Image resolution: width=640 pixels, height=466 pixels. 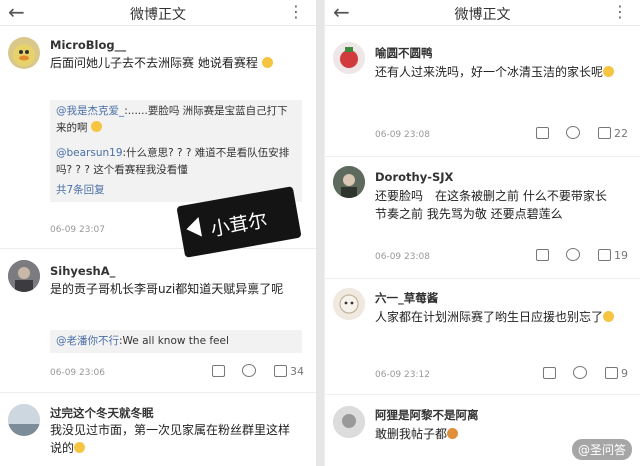 What do you see at coordinates (427, 415) in the screenshot?
I see `username: 阿狸是阿黎不是阿离` at bounding box center [427, 415].